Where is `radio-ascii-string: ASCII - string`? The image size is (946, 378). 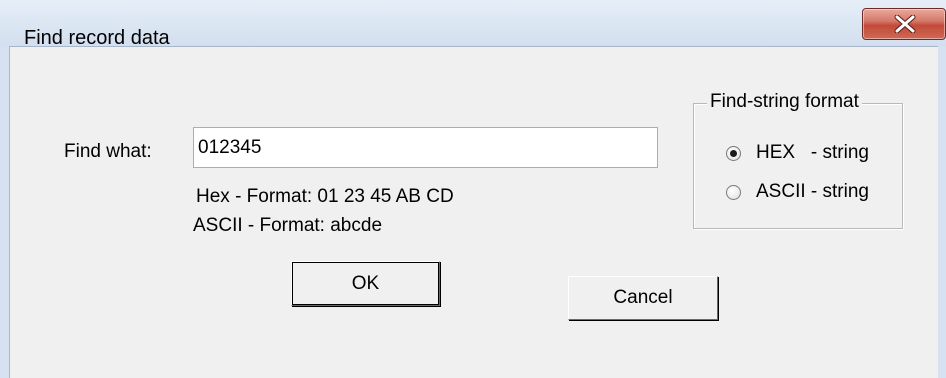
radio-ascii-string: ASCII - string is located at coordinates (797, 192).